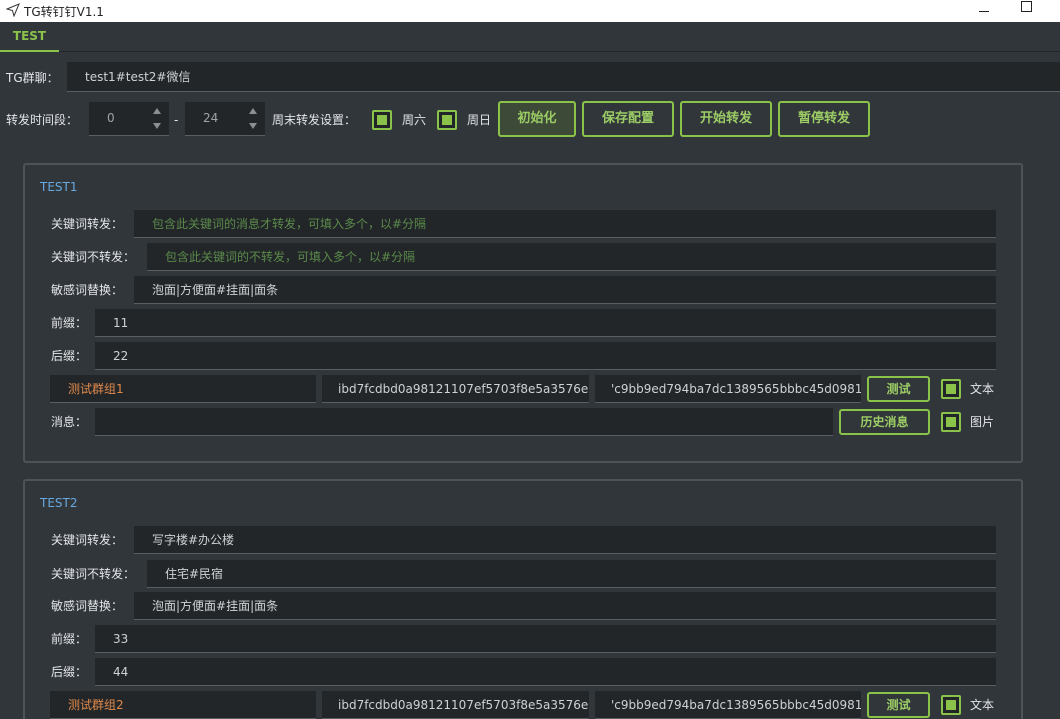 The width and height of the screenshot is (1060, 719). What do you see at coordinates (225, 119) in the screenshot?
I see `end-hour-spinbox: 24` at bounding box center [225, 119].